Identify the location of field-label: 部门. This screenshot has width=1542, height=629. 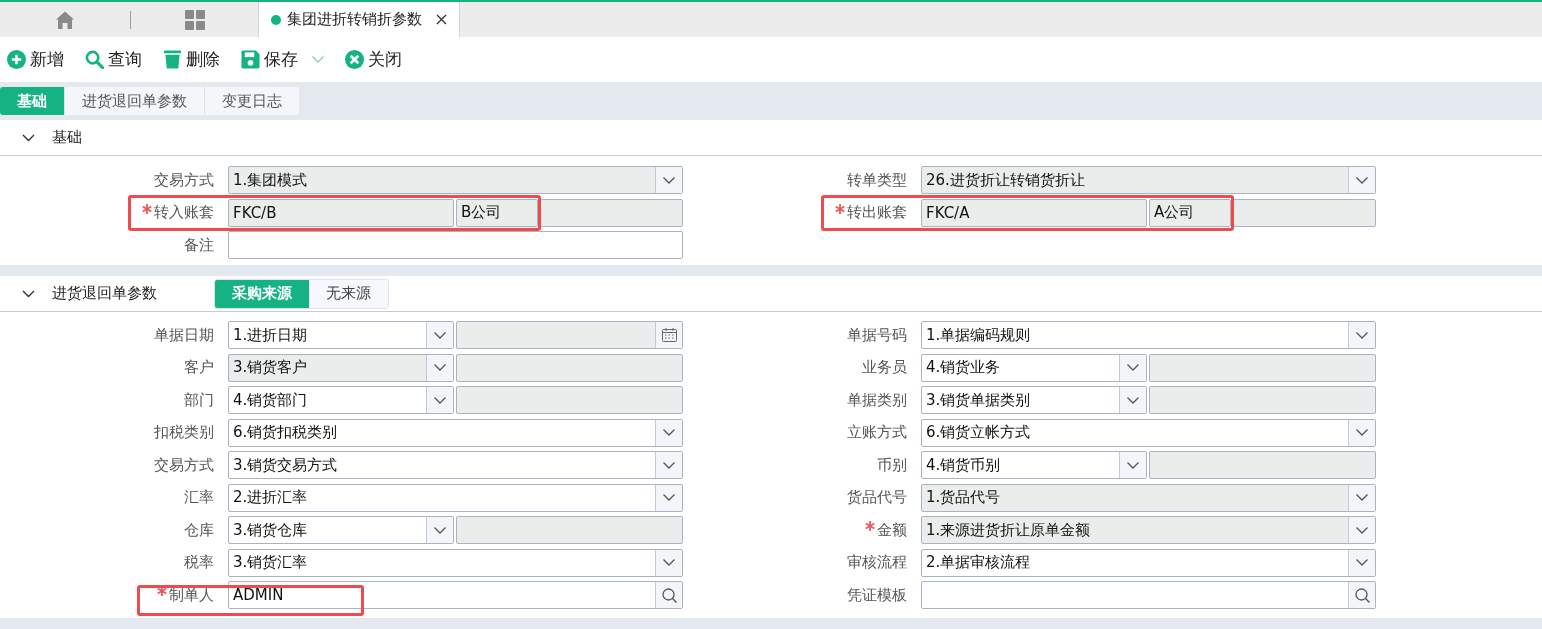
(199, 400).